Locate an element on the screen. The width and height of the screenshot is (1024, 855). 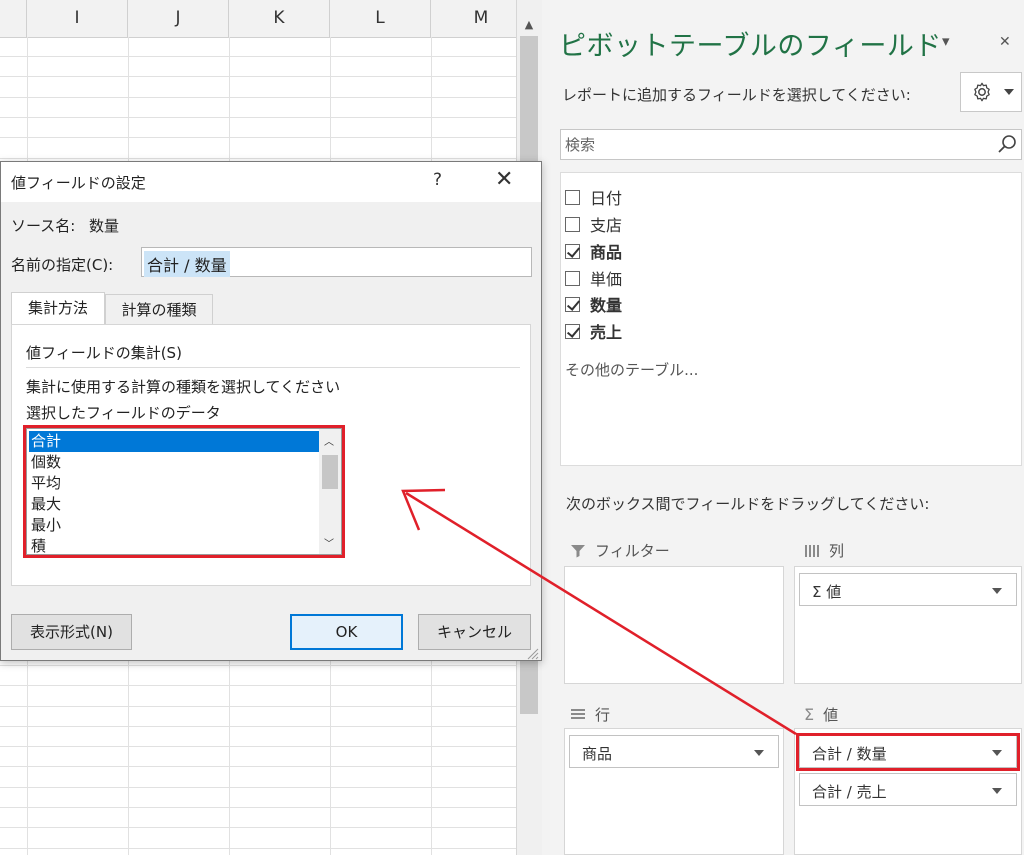
help-icon: ? is located at coordinates (437, 180).